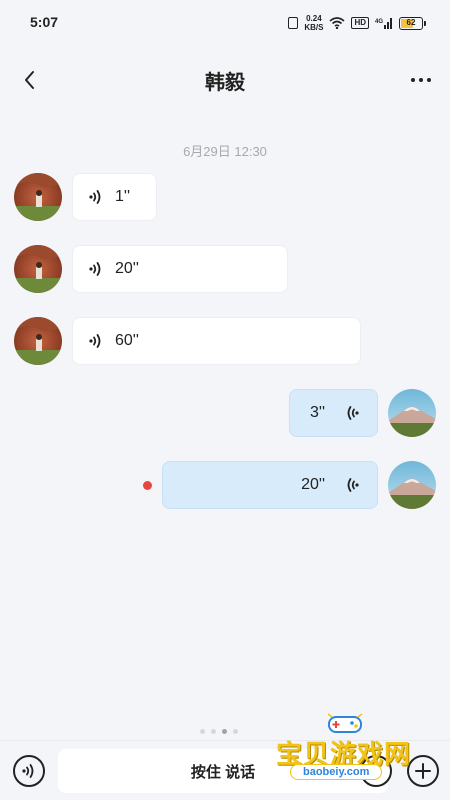 Image resolution: width=450 pixels, height=800 pixels. Describe the element at coordinates (293, 23) in the screenshot. I see `vibrate-icon` at that location.